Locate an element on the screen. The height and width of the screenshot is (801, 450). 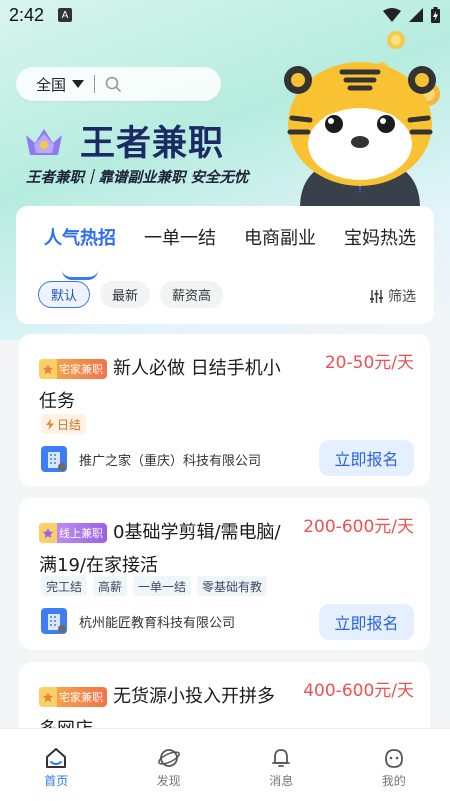
sort-salary-chip: 薪资高 is located at coordinates (192, 294).